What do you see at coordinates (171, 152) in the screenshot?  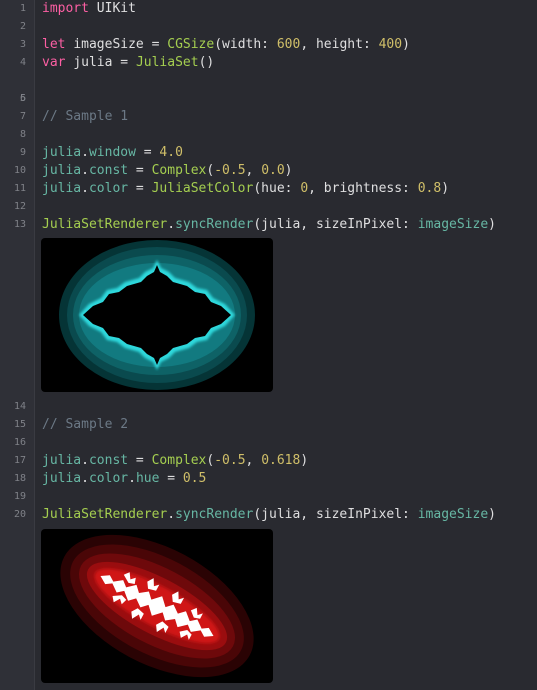 I see `number-literal: 4.0` at bounding box center [171, 152].